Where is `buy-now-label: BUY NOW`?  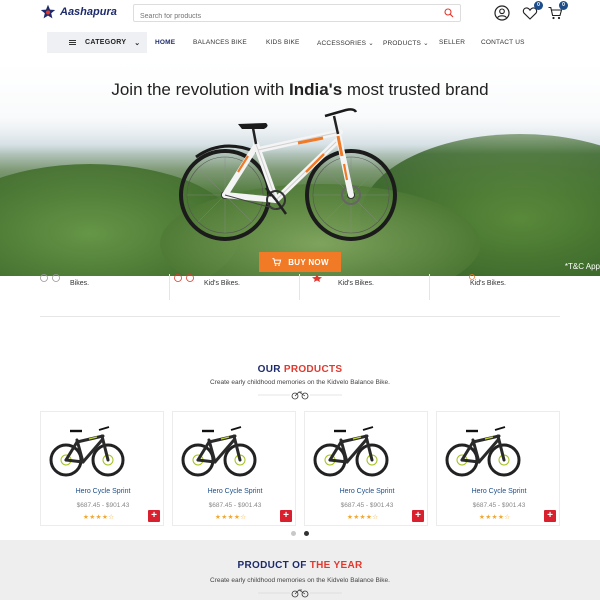
buy-now-label: BUY NOW is located at coordinates (308, 262).